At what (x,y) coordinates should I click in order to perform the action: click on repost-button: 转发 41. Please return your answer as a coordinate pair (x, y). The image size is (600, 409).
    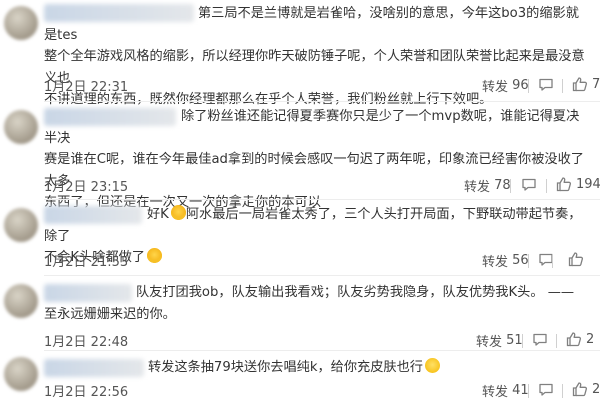
    Looking at the image, I should click on (505, 390).